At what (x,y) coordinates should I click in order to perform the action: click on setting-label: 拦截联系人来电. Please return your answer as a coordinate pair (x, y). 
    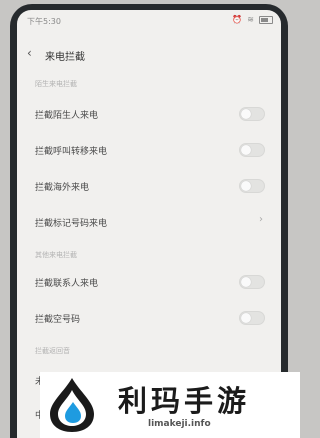
    Looking at the image, I should click on (67, 284).